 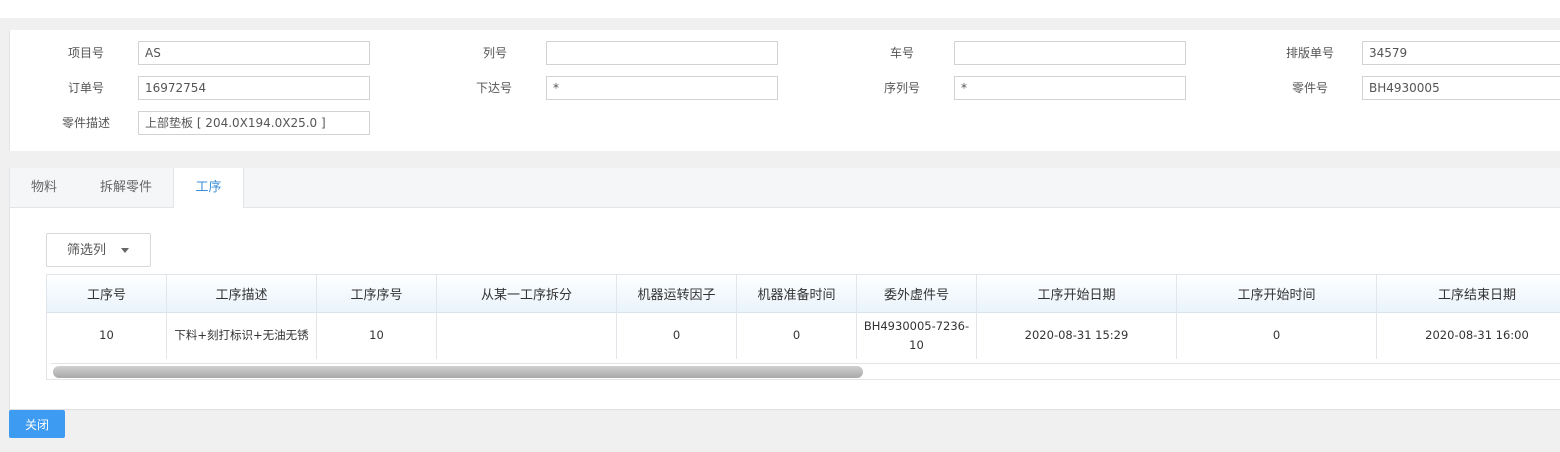 I want to click on tab-materials: 物料, so click(x=44, y=187).